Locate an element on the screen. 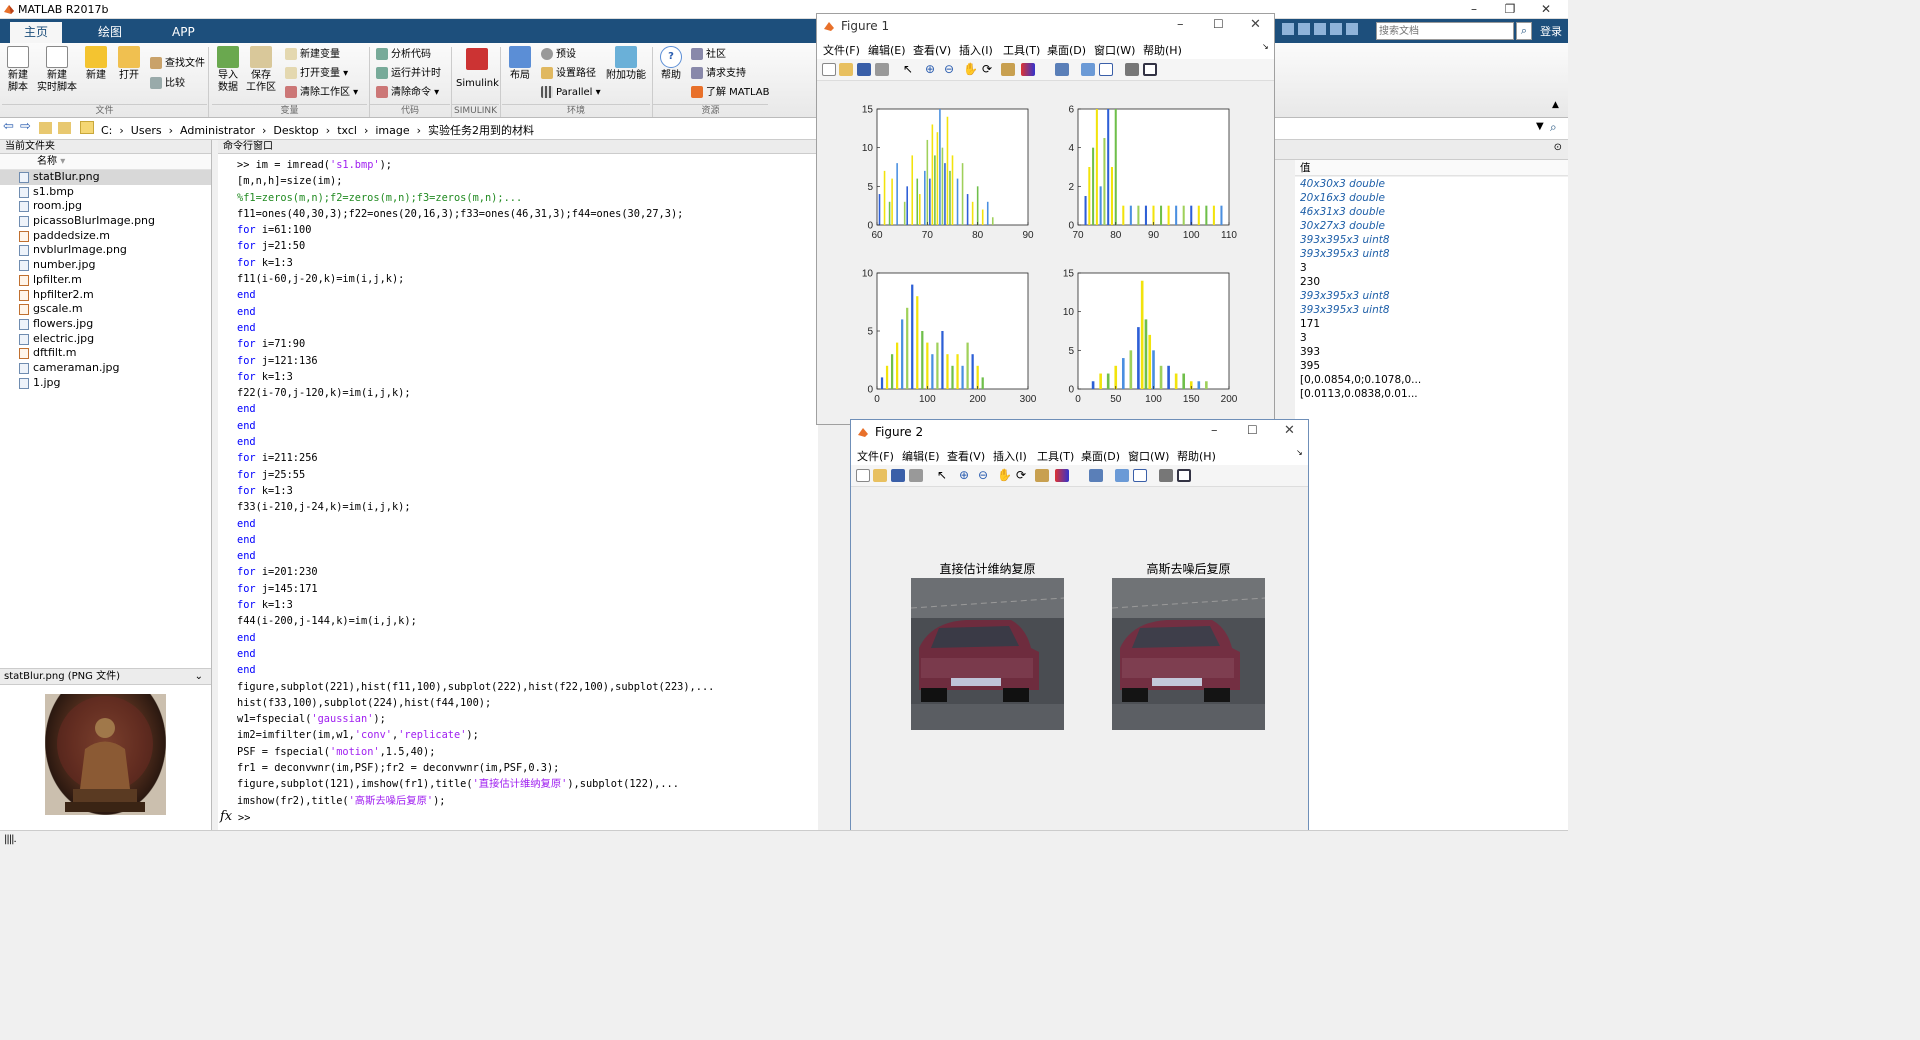 The height and width of the screenshot is (1040, 1920). breadcrumb-item: C: is located at coordinates (106, 130).